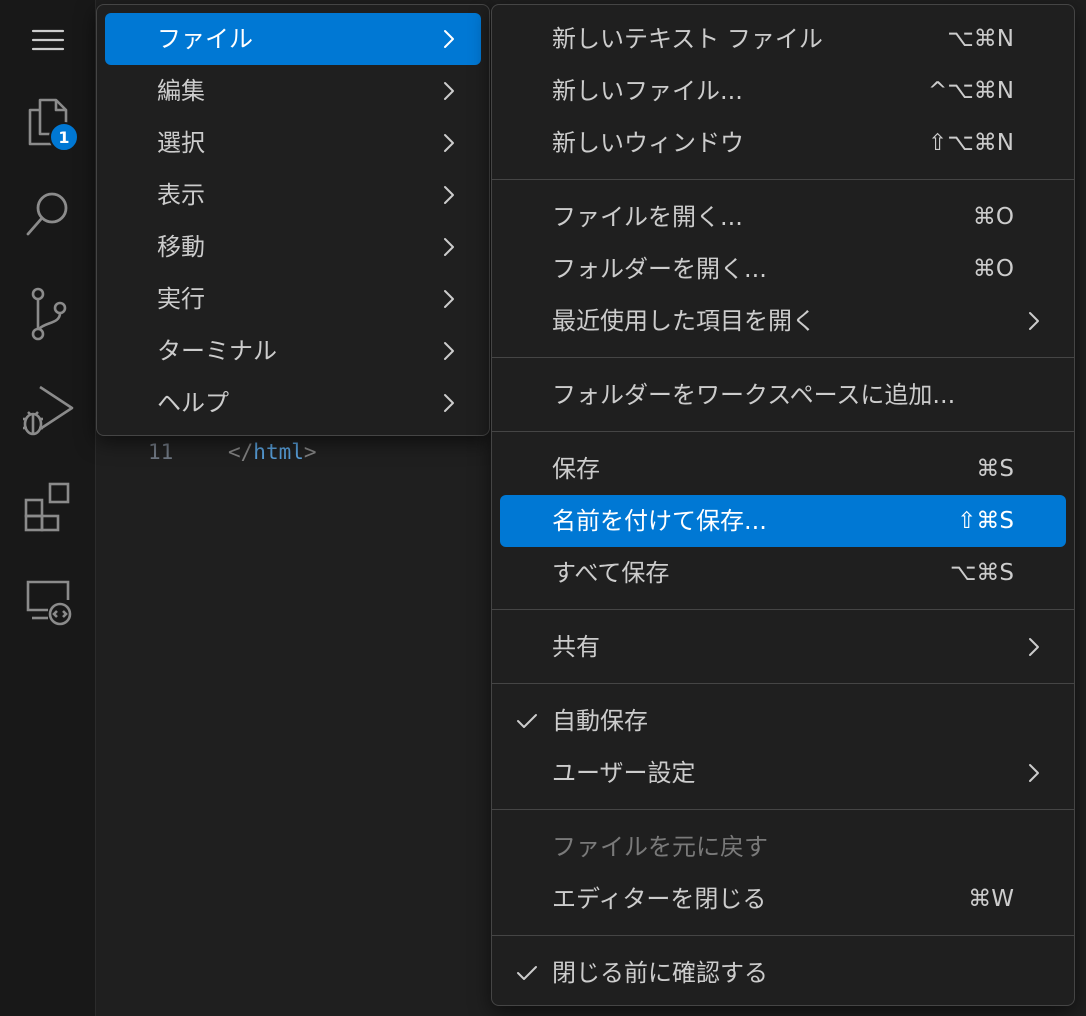 The height and width of the screenshot is (1016, 1086). I want to click on keyboard-shortcut: ⇧⌘S, so click(985, 521).